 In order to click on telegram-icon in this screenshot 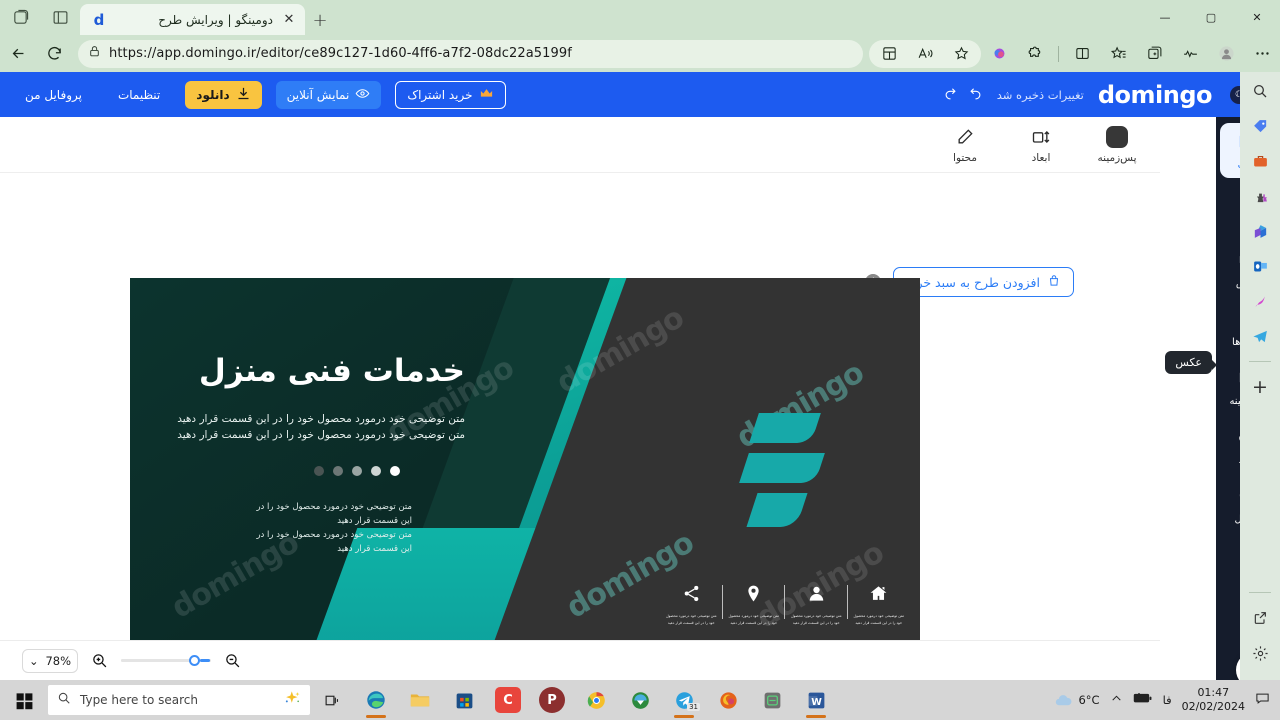, I will do `click(1260, 336)`.